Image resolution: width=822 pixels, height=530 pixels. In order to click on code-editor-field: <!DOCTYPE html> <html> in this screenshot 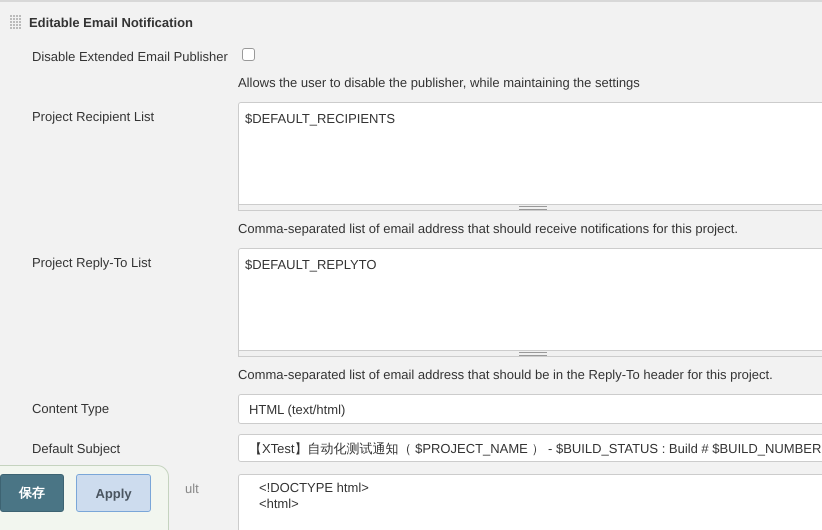, I will do `click(530, 502)`.